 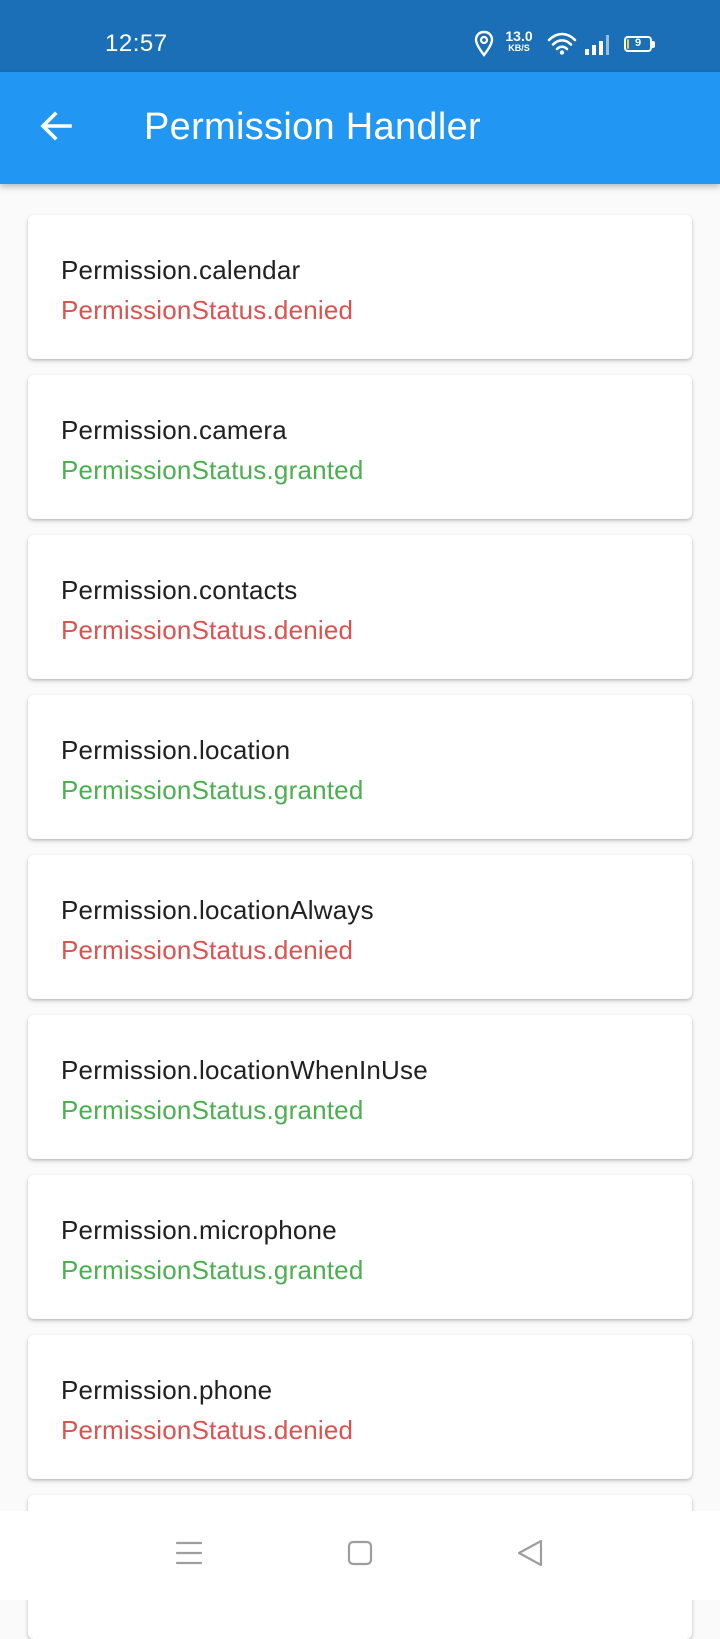 What do you see at coordinates (244, 1070) in the screenshot?
I see `permission-name: Permission.locationWhenInUse` at bounding box center [244, 1070].